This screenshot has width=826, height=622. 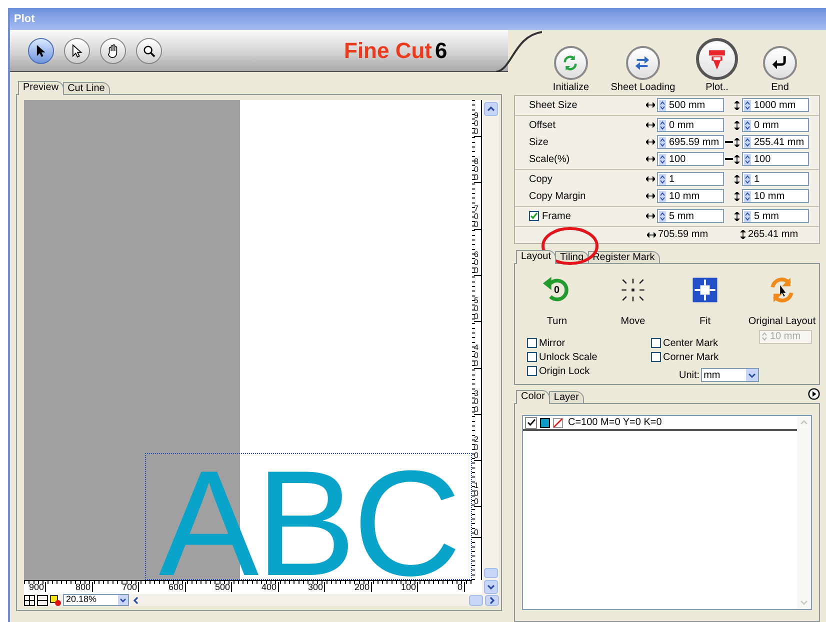 What do you see at coordinates (536, 257) in the screenshot?
I see `tab: Layout` at bounding box center [536, 257].